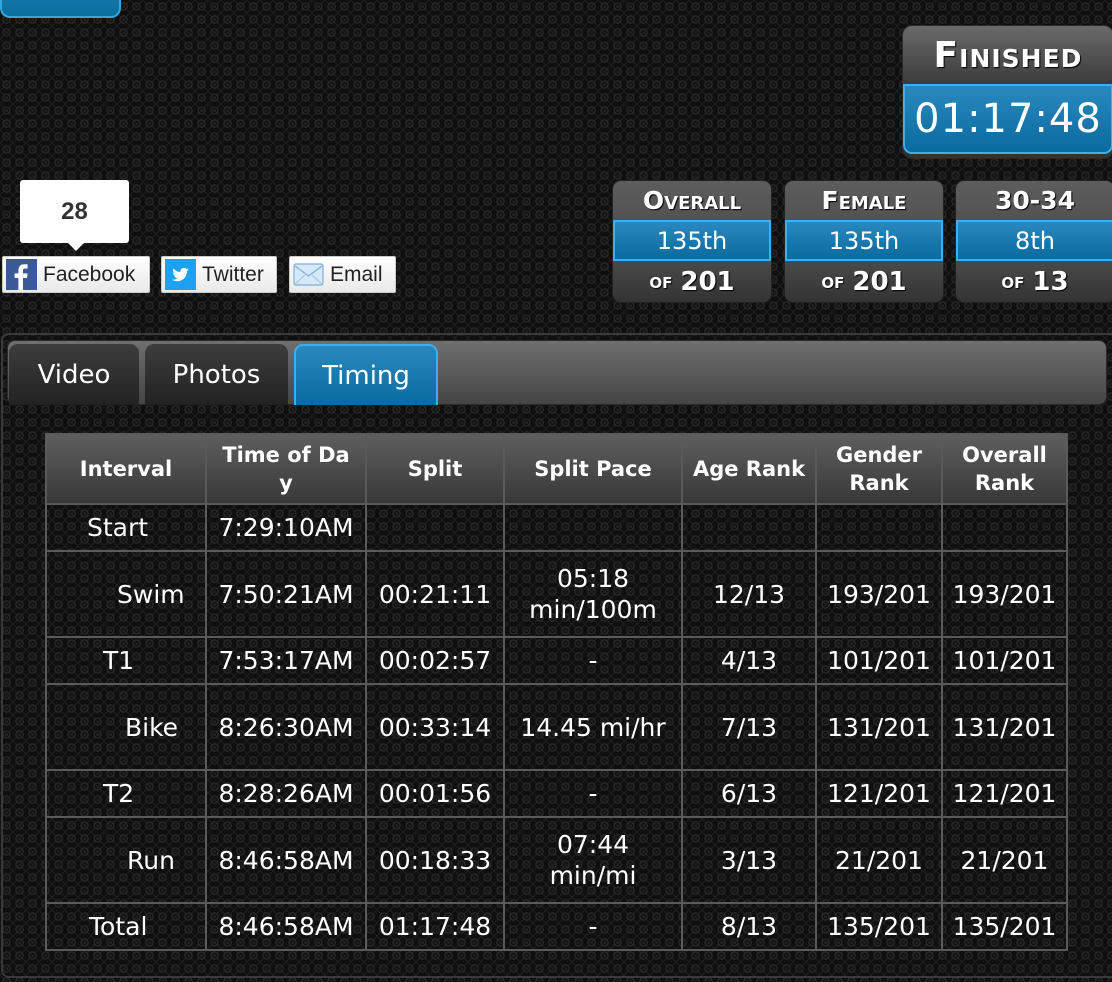  What do you see at coordinates (286, 660) in the screenshot?
I see `cell-time-of-day: 7:53:17AM` at bounding box center [286, 660].